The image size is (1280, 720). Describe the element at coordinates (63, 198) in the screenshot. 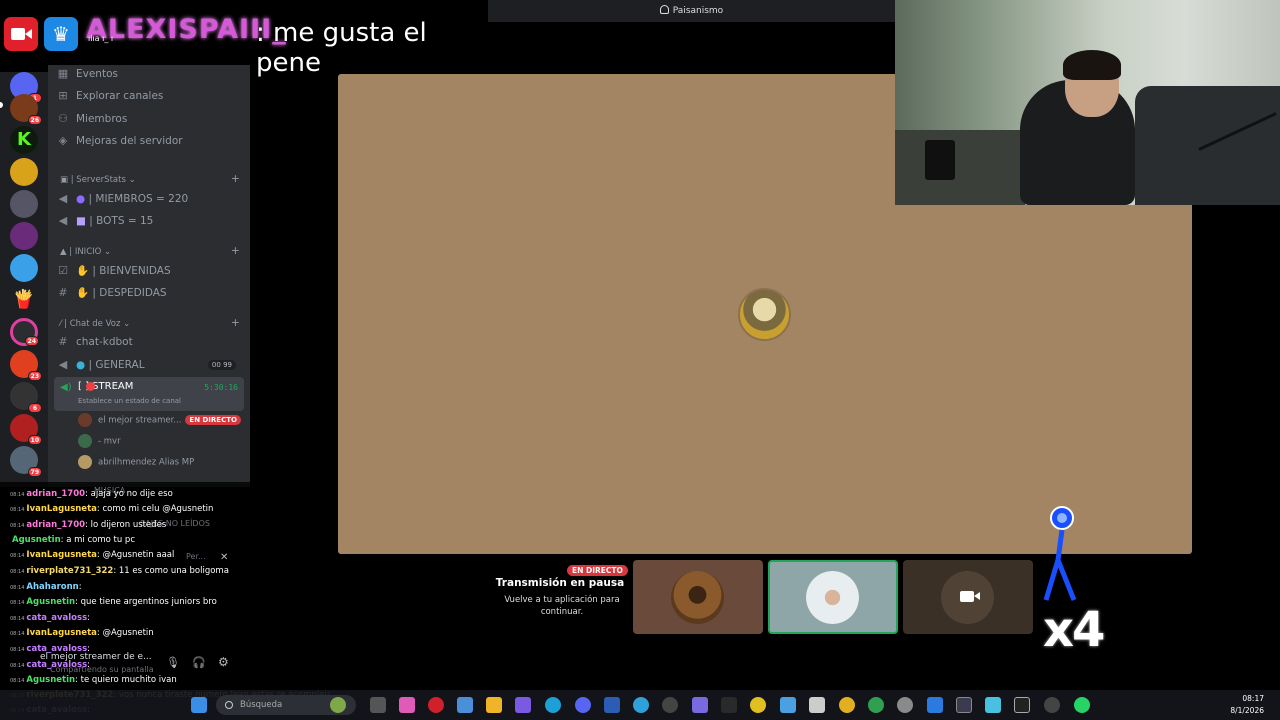

I see `speaker-icon: ◀` at that location.